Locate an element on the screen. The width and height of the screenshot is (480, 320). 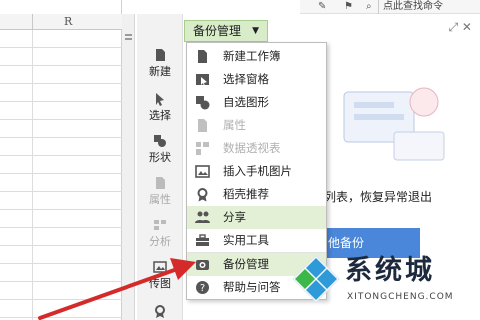
menu-item-label: 稻壳推荐 is located at coordinates (246, 194).